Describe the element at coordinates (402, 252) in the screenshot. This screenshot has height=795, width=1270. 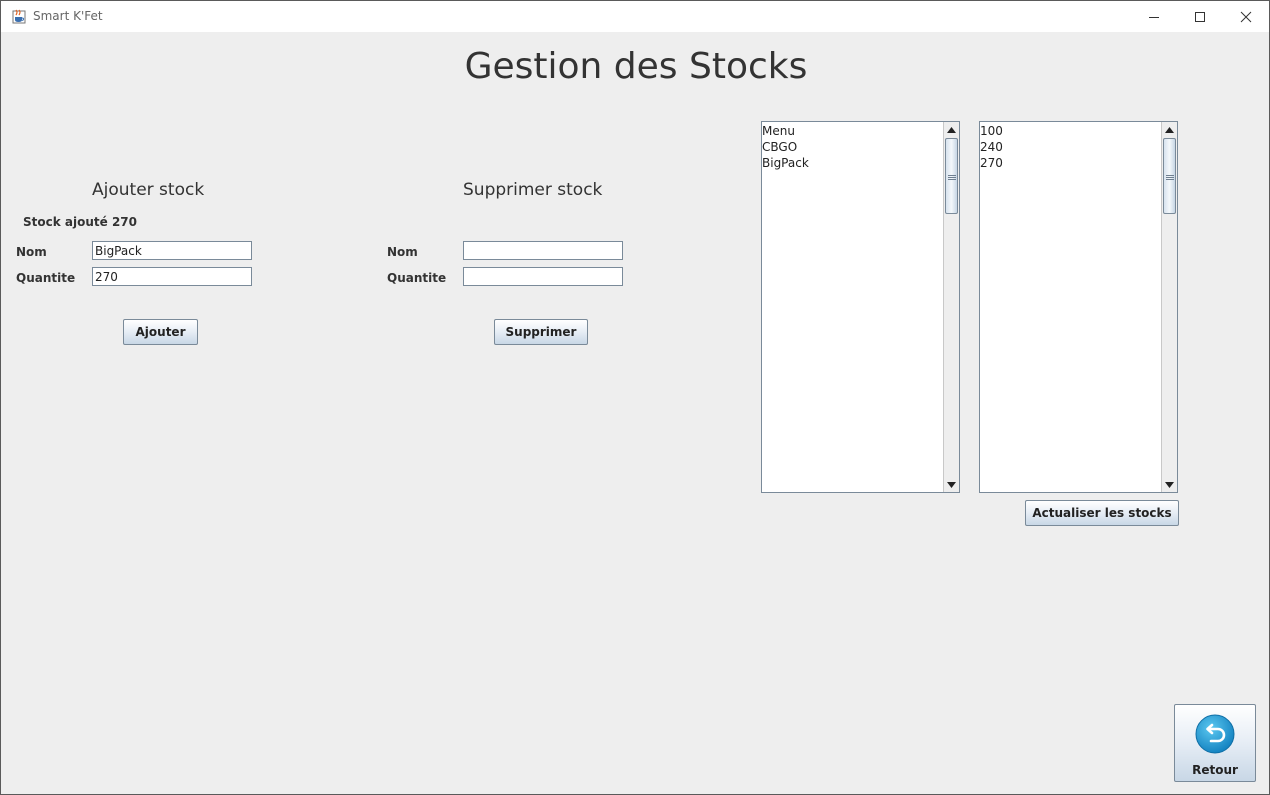
I see `remove-name-label: Nom` at that location.